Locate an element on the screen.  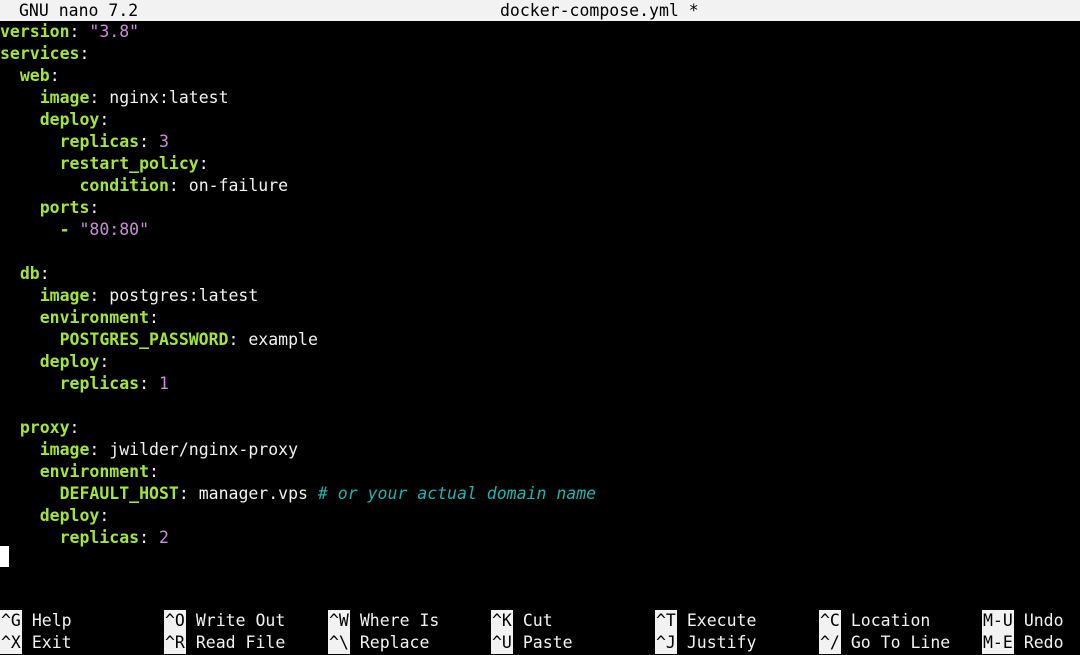
shortcut-key: ^W is located at coordinates (339, 621).